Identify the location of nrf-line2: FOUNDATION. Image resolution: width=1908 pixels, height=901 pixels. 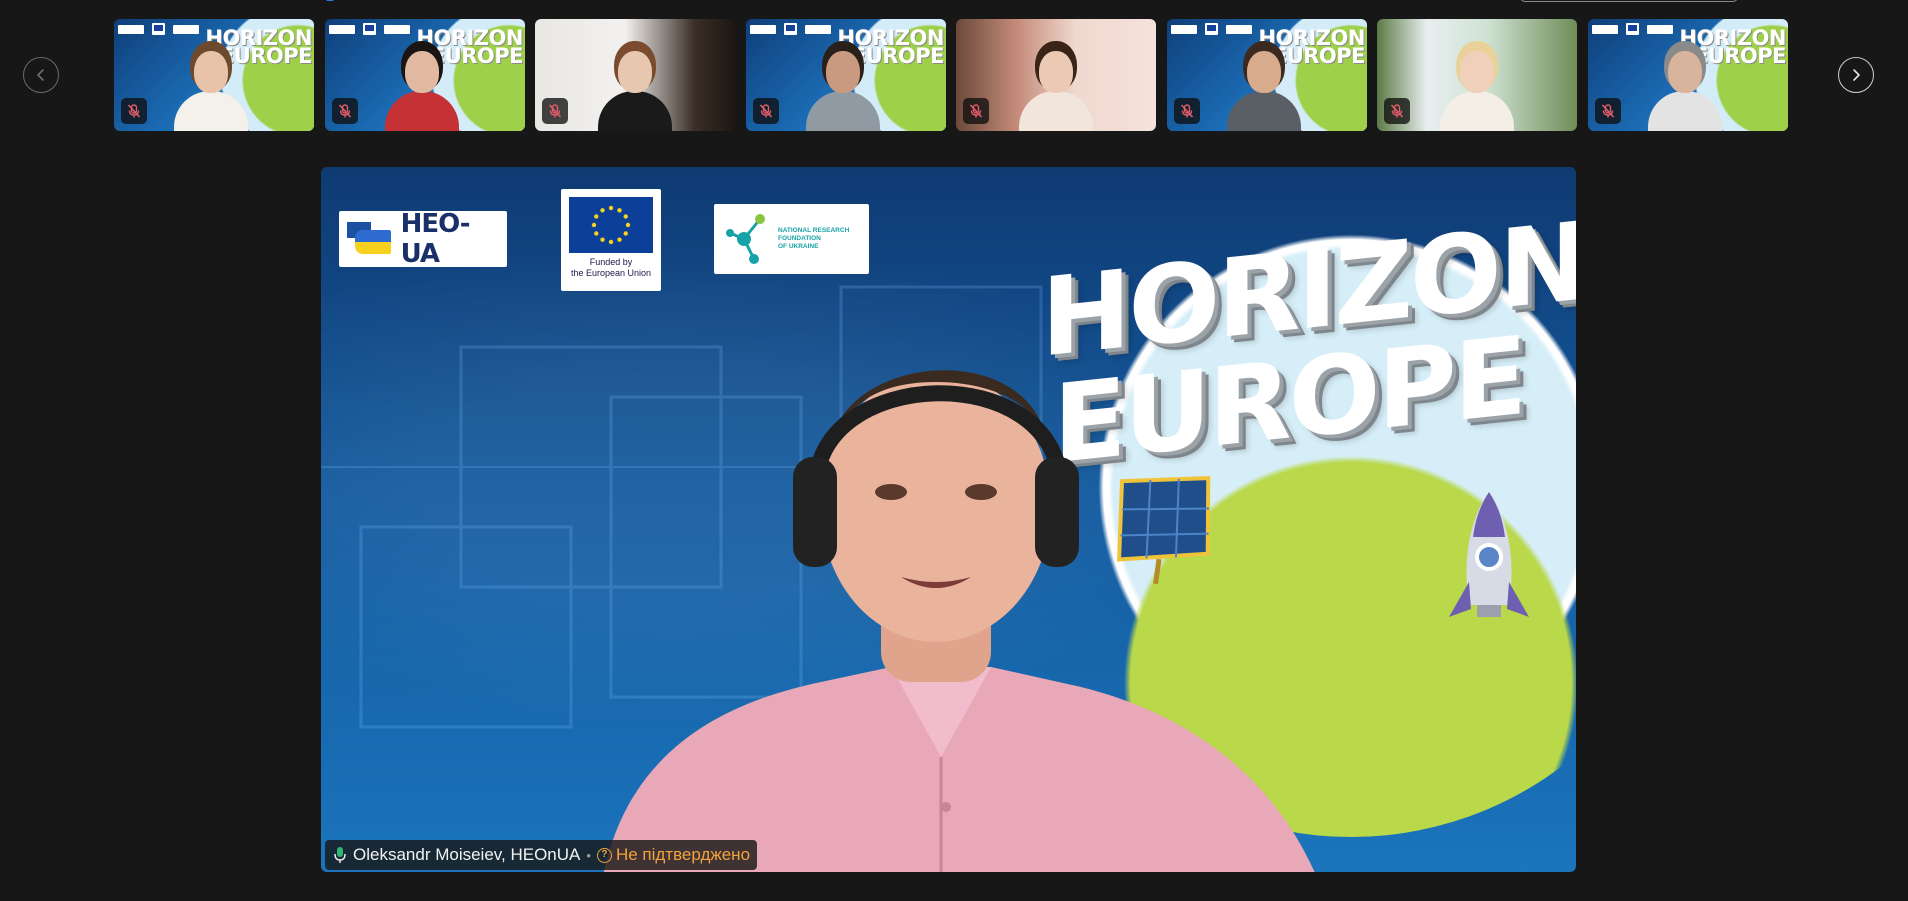
(799, 238).